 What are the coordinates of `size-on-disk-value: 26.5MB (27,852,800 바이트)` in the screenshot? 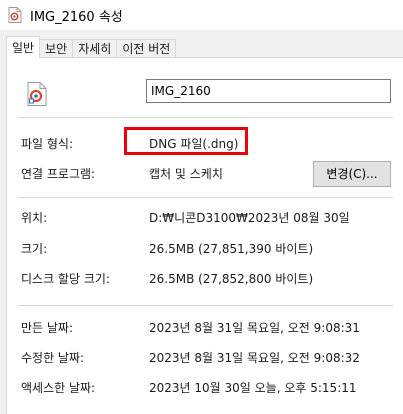 It's located at (231, 279).